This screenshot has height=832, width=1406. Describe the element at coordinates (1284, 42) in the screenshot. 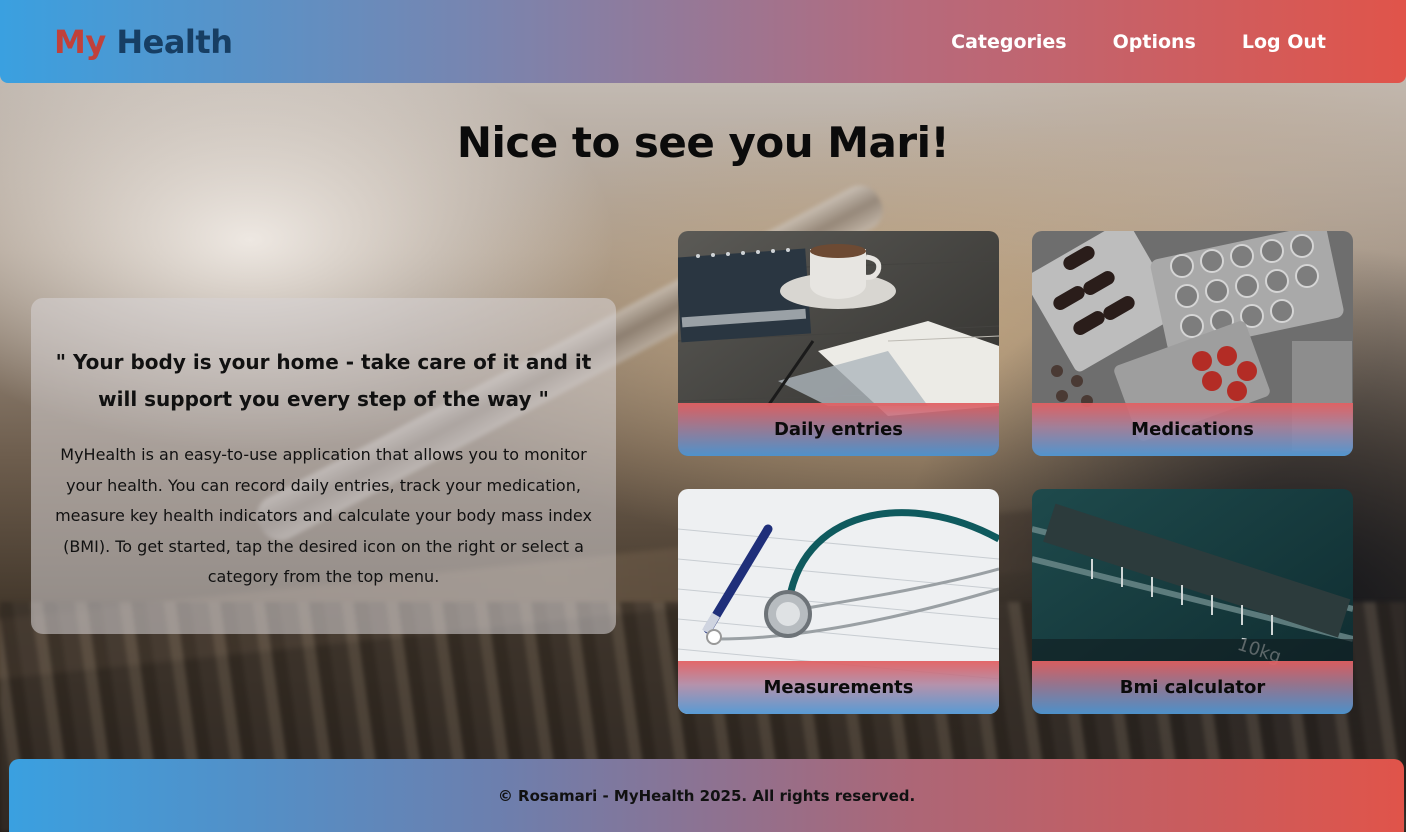

I see `nav-log-out: Log Out` at that location.